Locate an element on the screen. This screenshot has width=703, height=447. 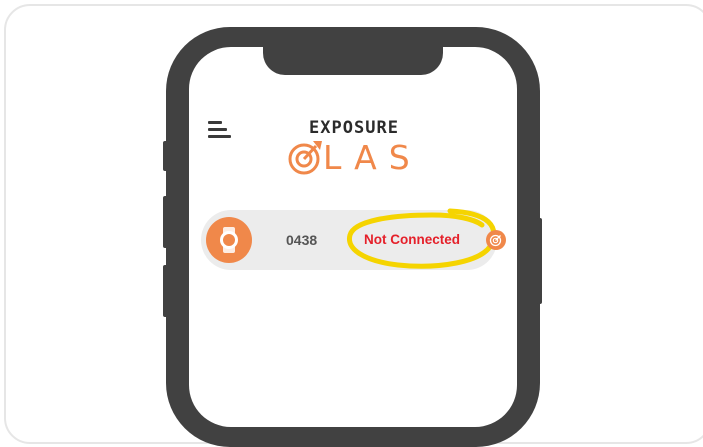
app-logo: LAS is located at coordinates (354, 158).